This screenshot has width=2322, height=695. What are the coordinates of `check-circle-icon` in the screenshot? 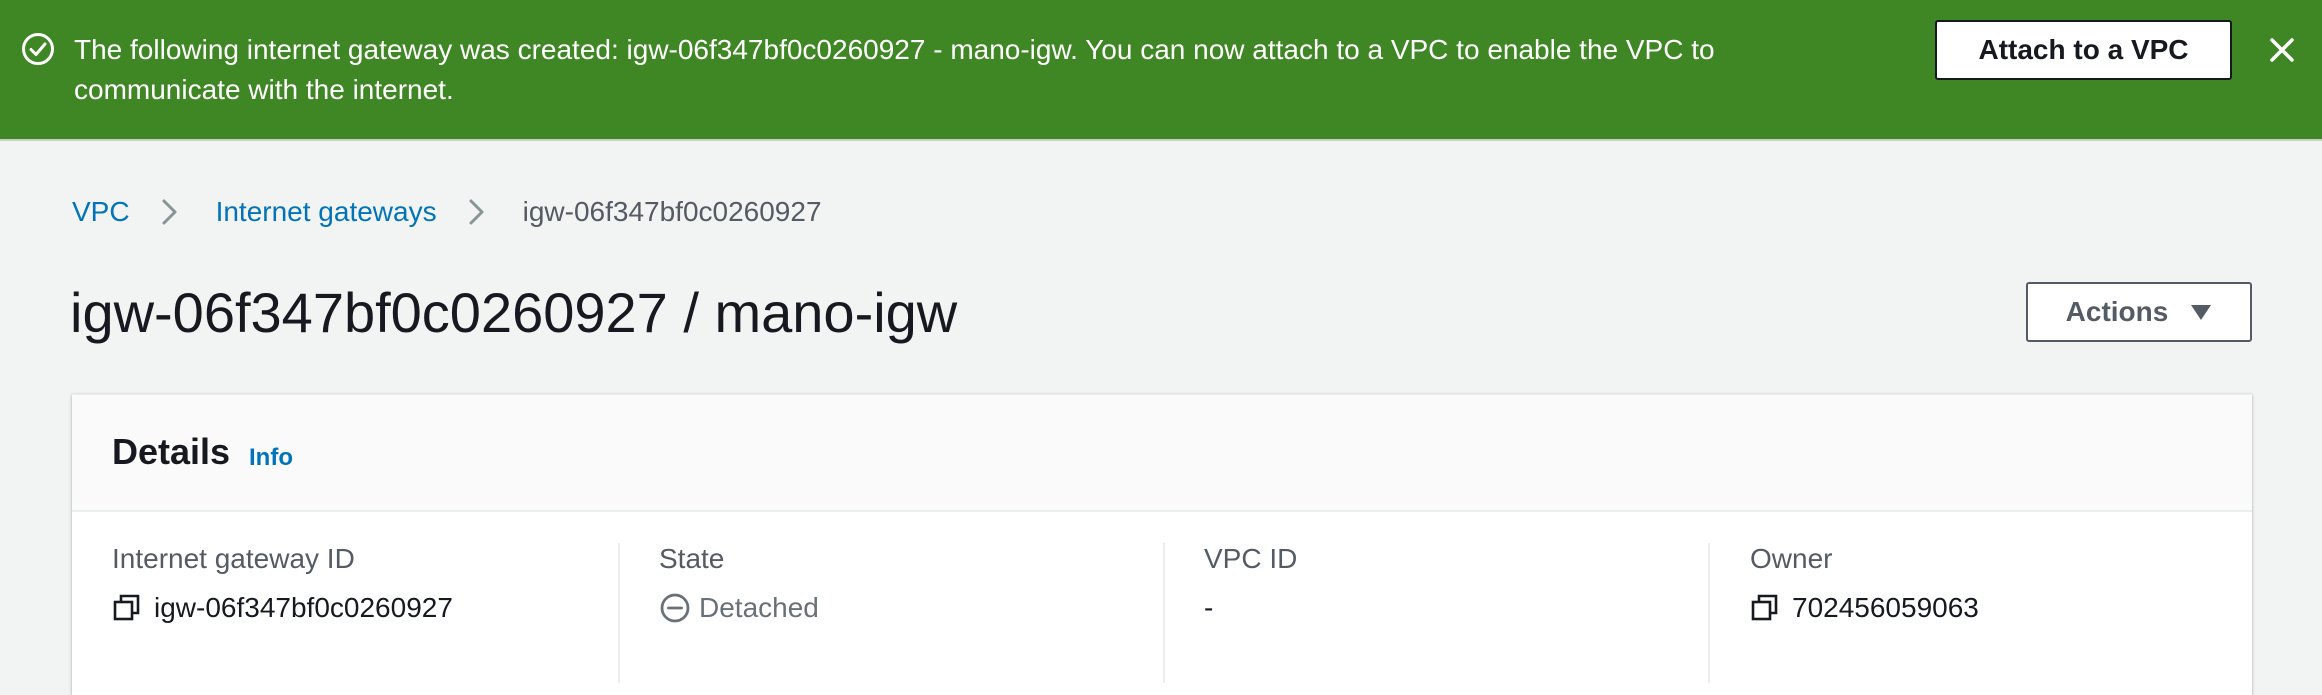 It's located at (38, 49).